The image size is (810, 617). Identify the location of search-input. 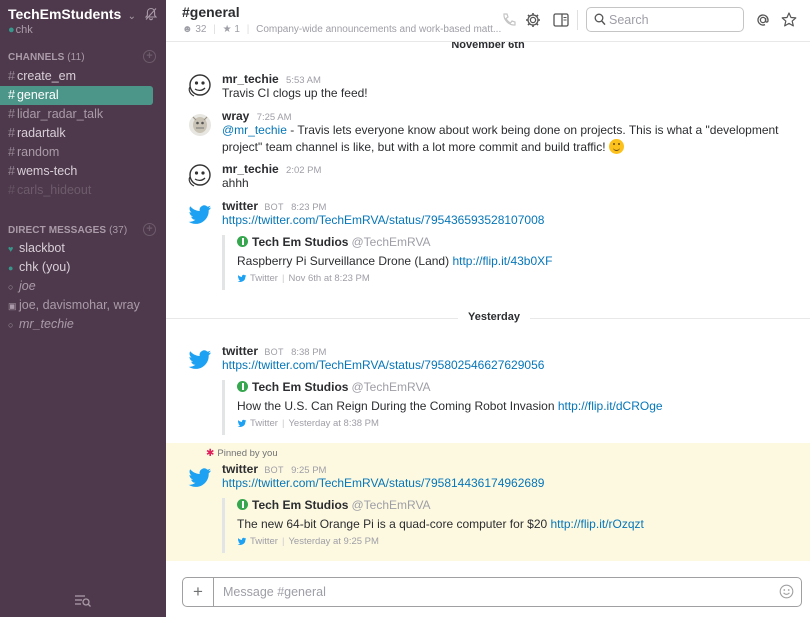
(673, 19).